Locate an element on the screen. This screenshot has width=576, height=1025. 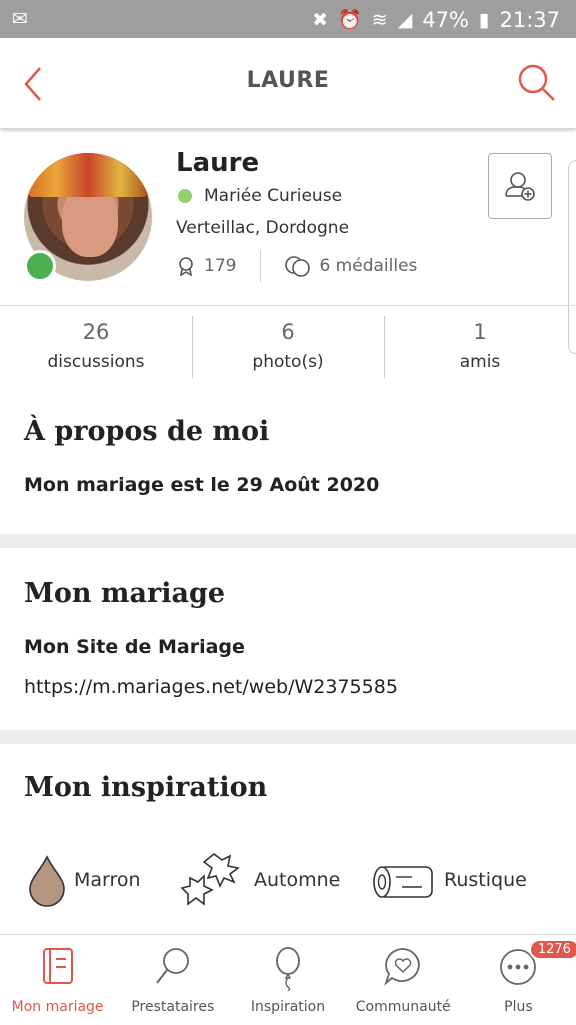
tab-communaute: Communauté is located at coordinates (403, 980).